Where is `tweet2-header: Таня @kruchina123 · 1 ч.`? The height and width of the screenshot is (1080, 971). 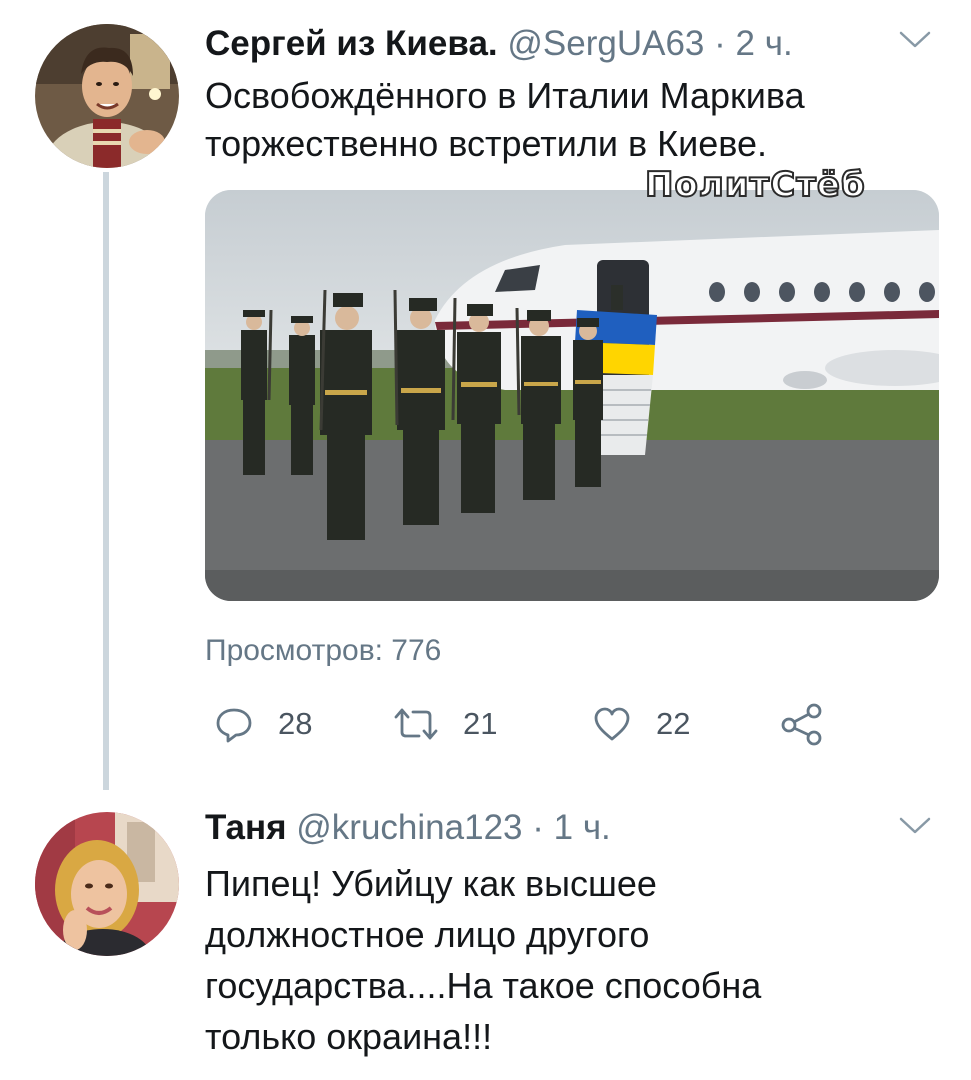 tweet2-header: Таня @kruchina123 · 1 ч. is located at coordinates (408, 828).